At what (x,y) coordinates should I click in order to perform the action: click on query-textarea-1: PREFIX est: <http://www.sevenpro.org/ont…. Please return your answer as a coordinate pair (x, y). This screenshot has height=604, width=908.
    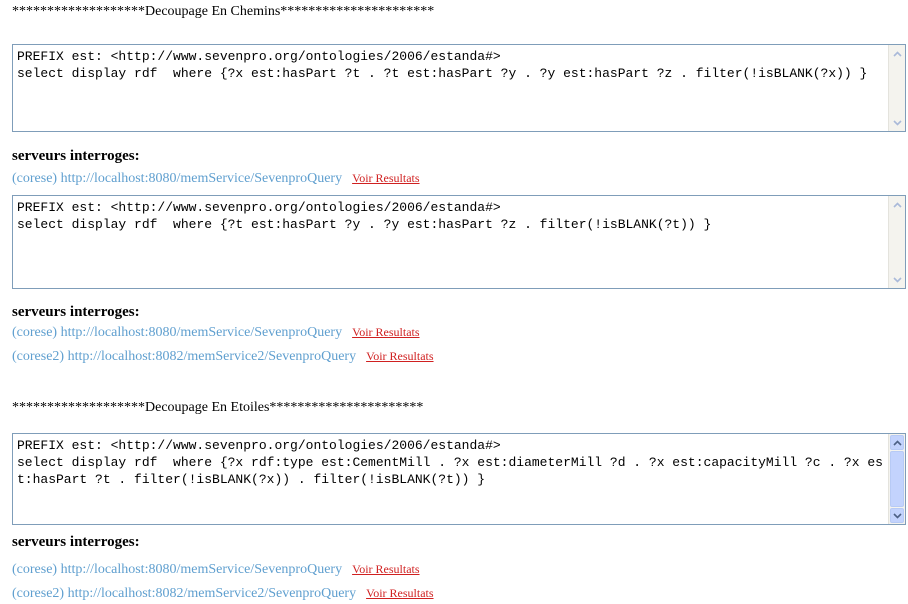
    Looking at the image, I should click on (459, 88).